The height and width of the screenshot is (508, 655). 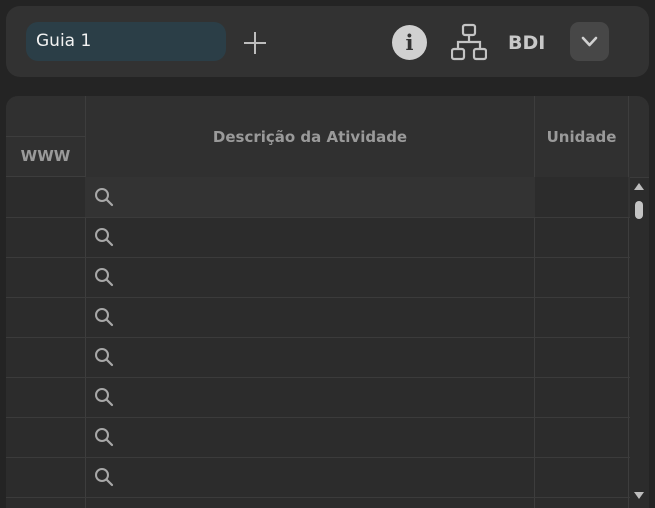 I want to click on chevron-down-icon, so click(x=589, y=41).